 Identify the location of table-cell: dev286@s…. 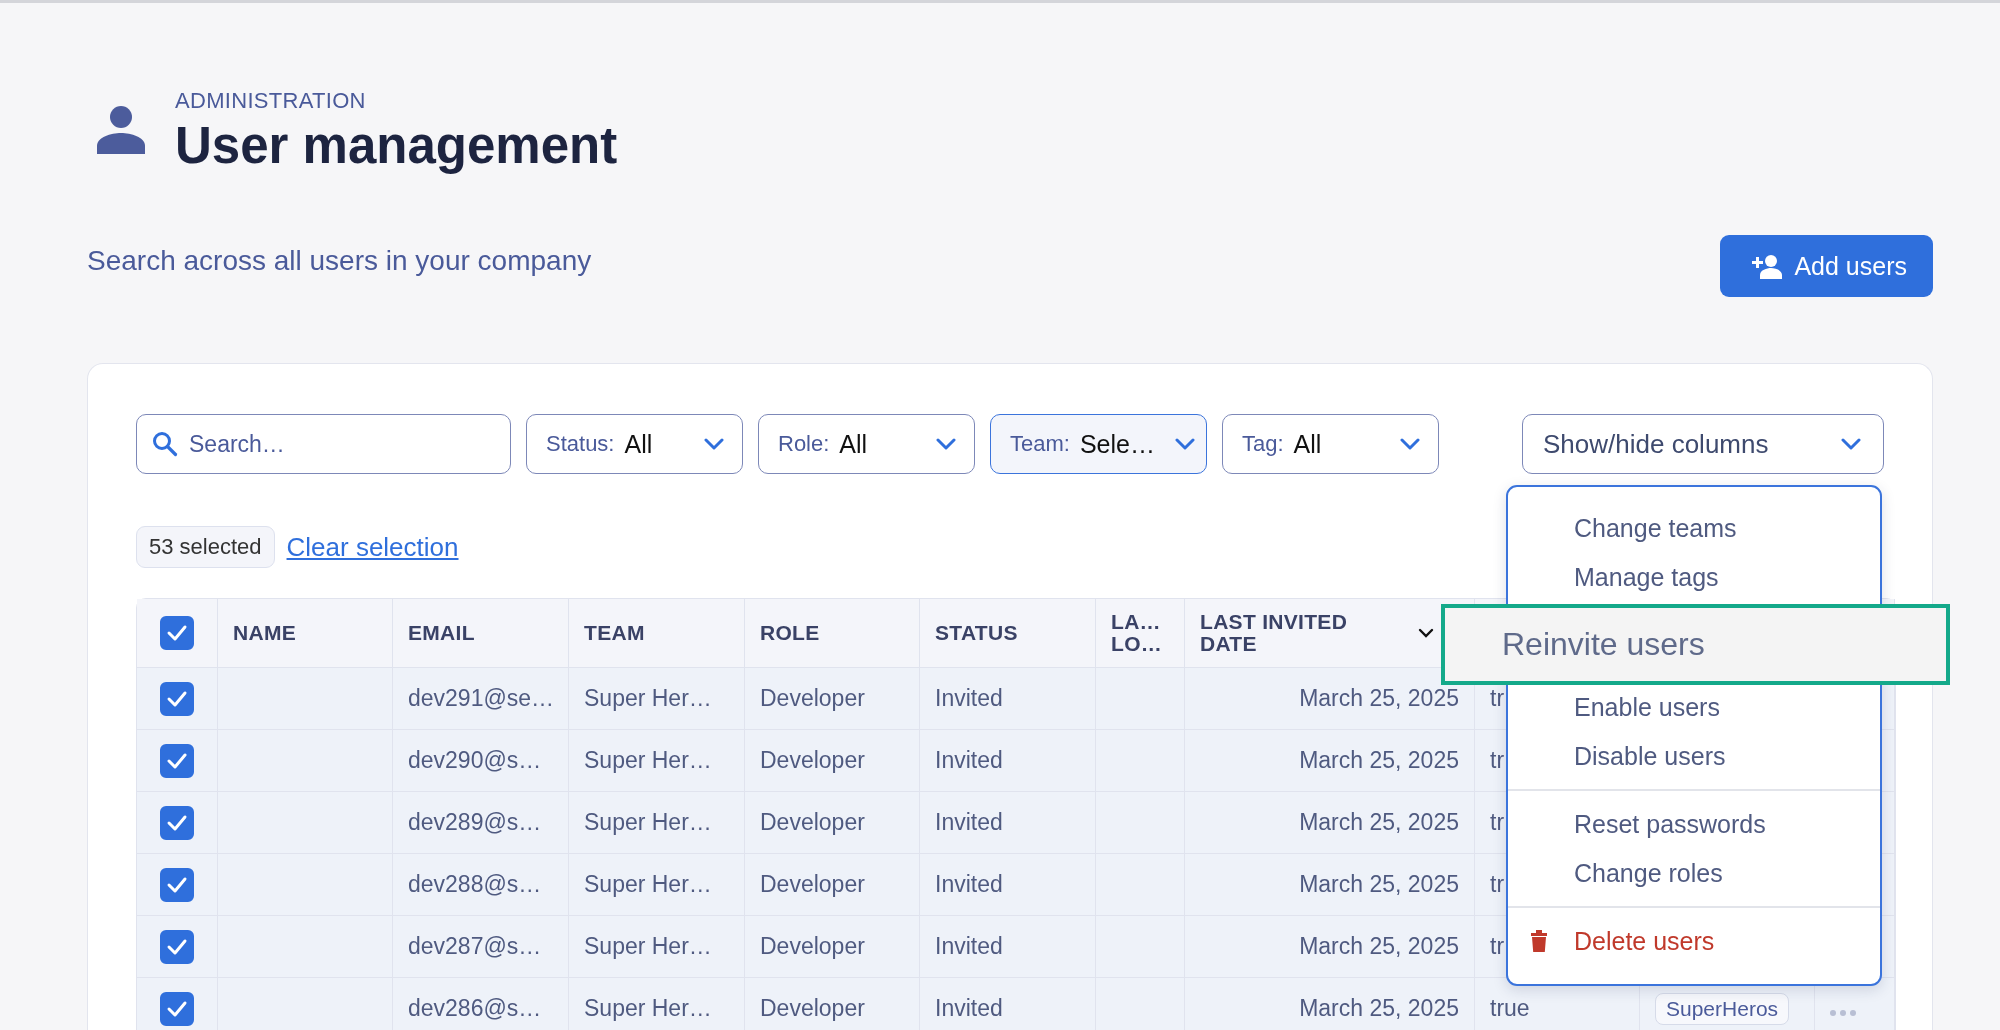
(481, 1004).